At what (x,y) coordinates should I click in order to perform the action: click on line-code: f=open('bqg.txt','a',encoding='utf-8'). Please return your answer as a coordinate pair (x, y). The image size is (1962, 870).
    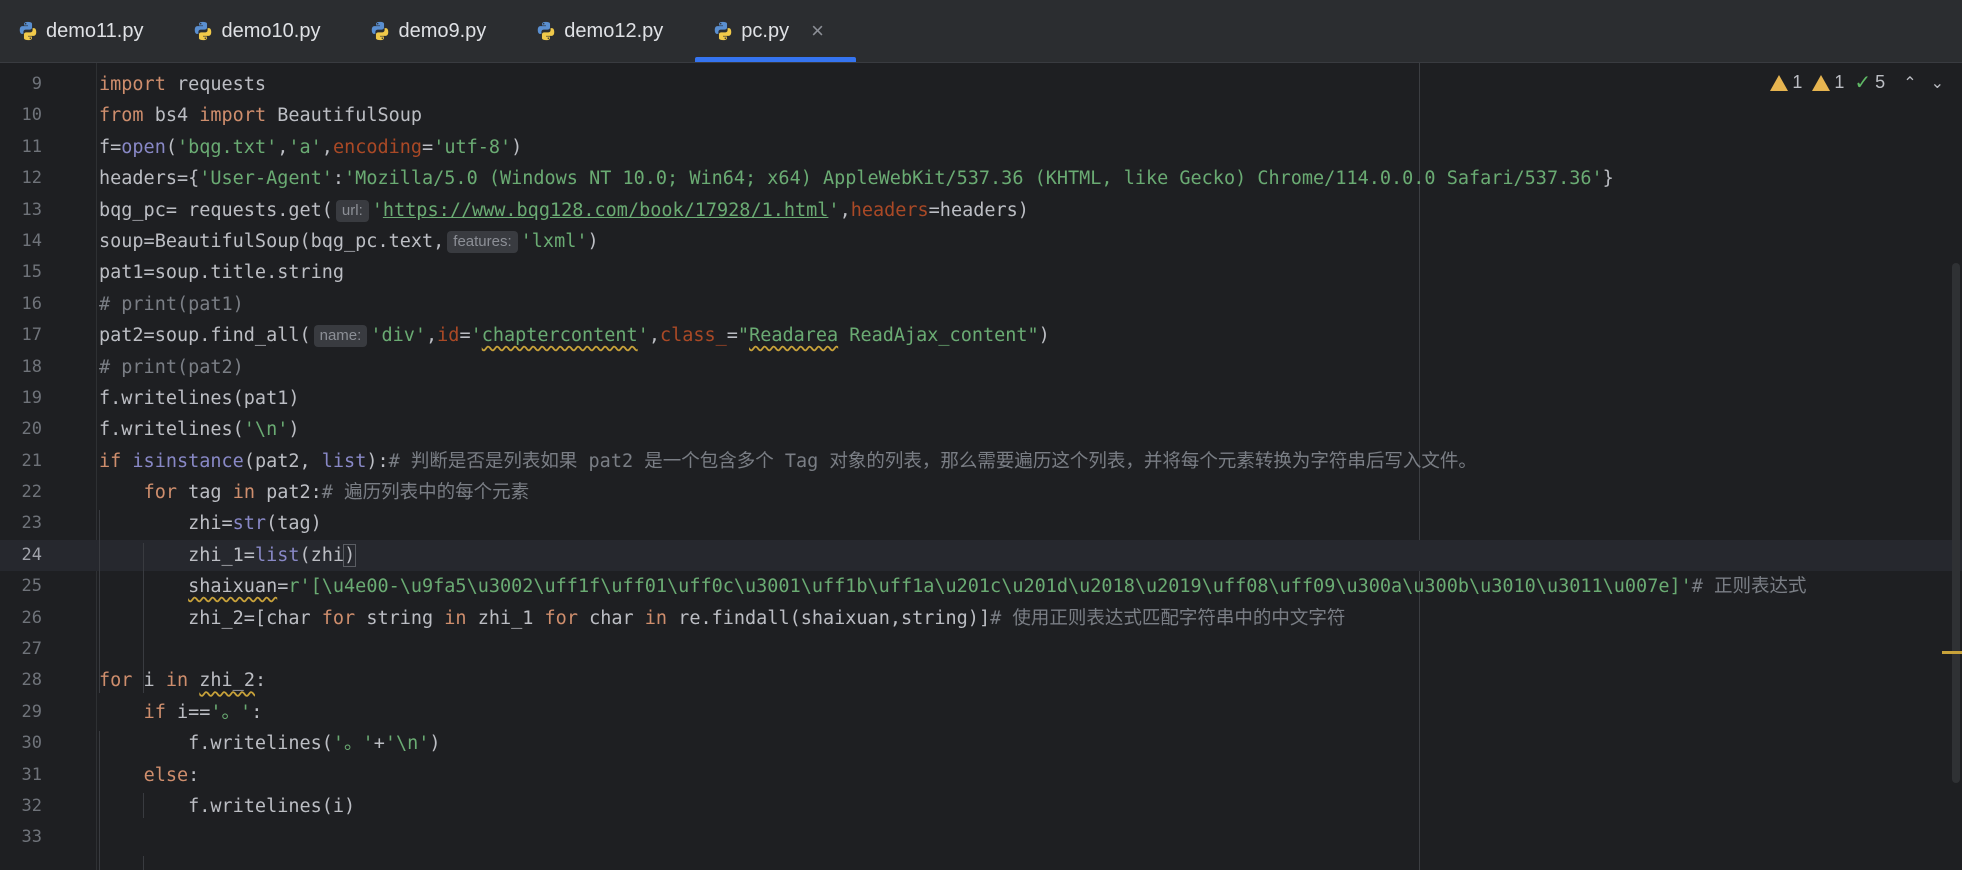
    Looking at the image, I should click on (311, 147).